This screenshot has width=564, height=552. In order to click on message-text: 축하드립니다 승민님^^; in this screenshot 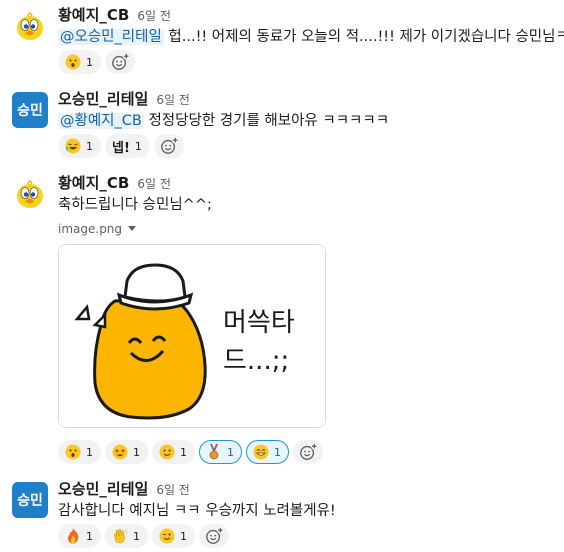, I will do `click(135, 205)`.